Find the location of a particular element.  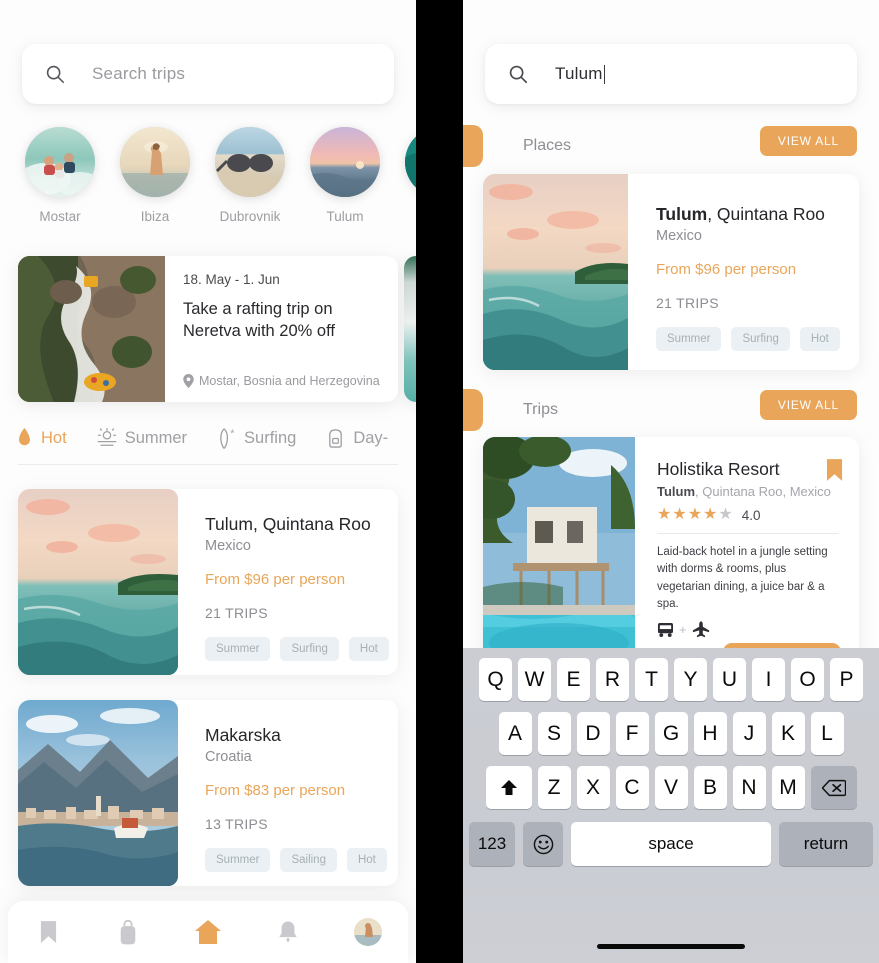

keyboard-row-3: Z X C V B N M is located at coordinates (671, 787).